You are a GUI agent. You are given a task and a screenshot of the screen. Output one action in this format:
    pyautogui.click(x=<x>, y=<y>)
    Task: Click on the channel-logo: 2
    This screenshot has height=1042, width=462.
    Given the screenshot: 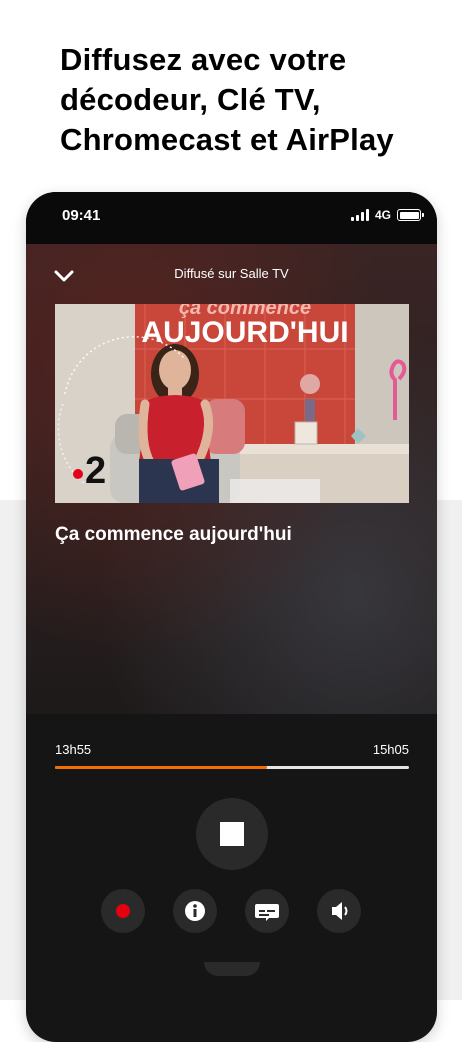 What is the action you would take?
    pyautogui.click(x=89, y=471)
    